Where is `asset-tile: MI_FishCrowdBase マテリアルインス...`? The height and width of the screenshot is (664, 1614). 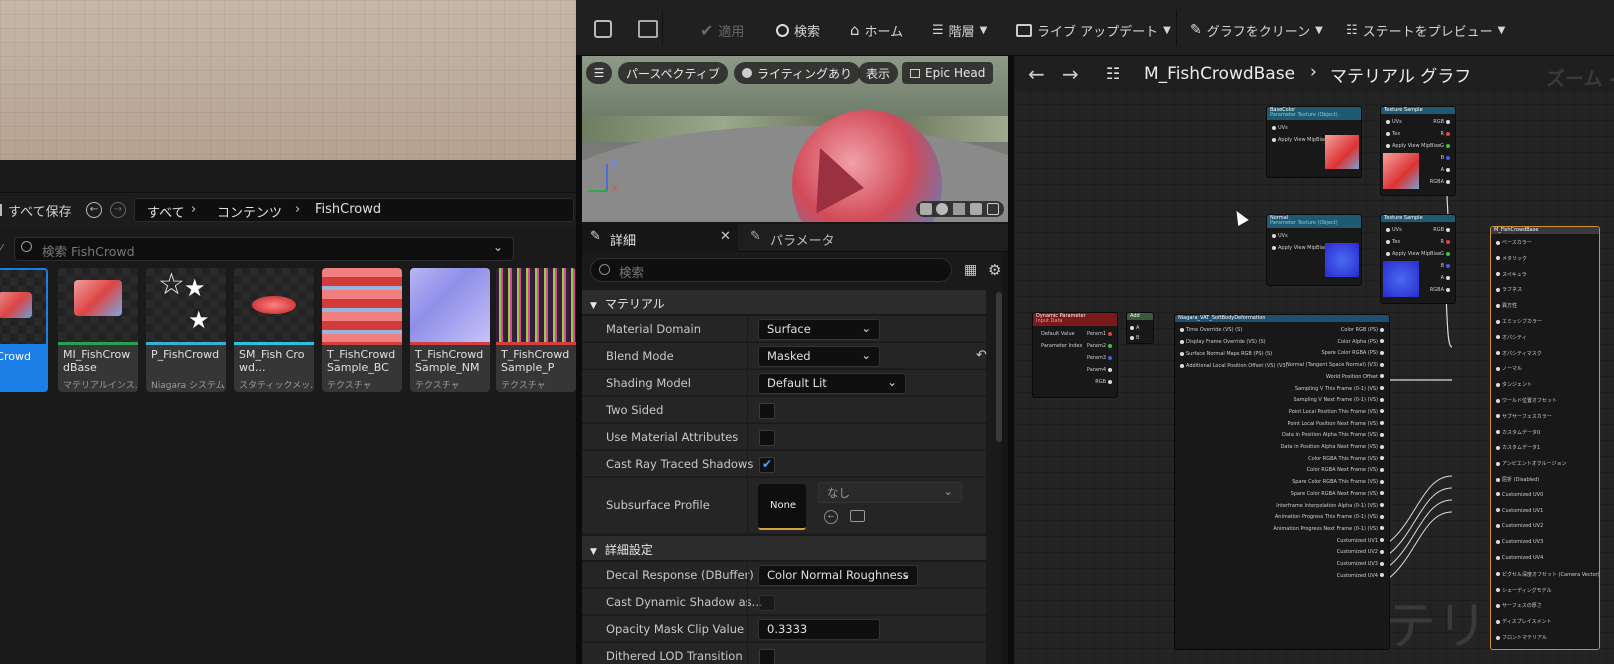 asset-tile: MI_FishCrowdBase マテリアルインス... is located at coordinates (98, 330).